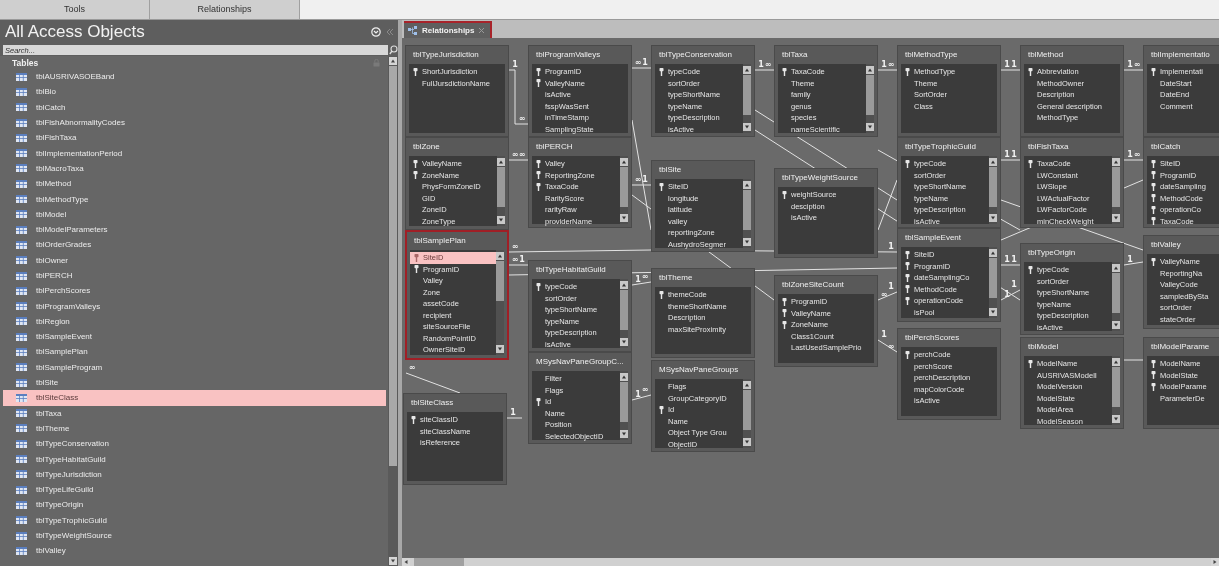 This screenshot has height=566, width=1219. What do you see at coordinates (194, 138) in the screenshot?
I see `table-list-item: tblFishTaxa` at bounding box center [194, 138].